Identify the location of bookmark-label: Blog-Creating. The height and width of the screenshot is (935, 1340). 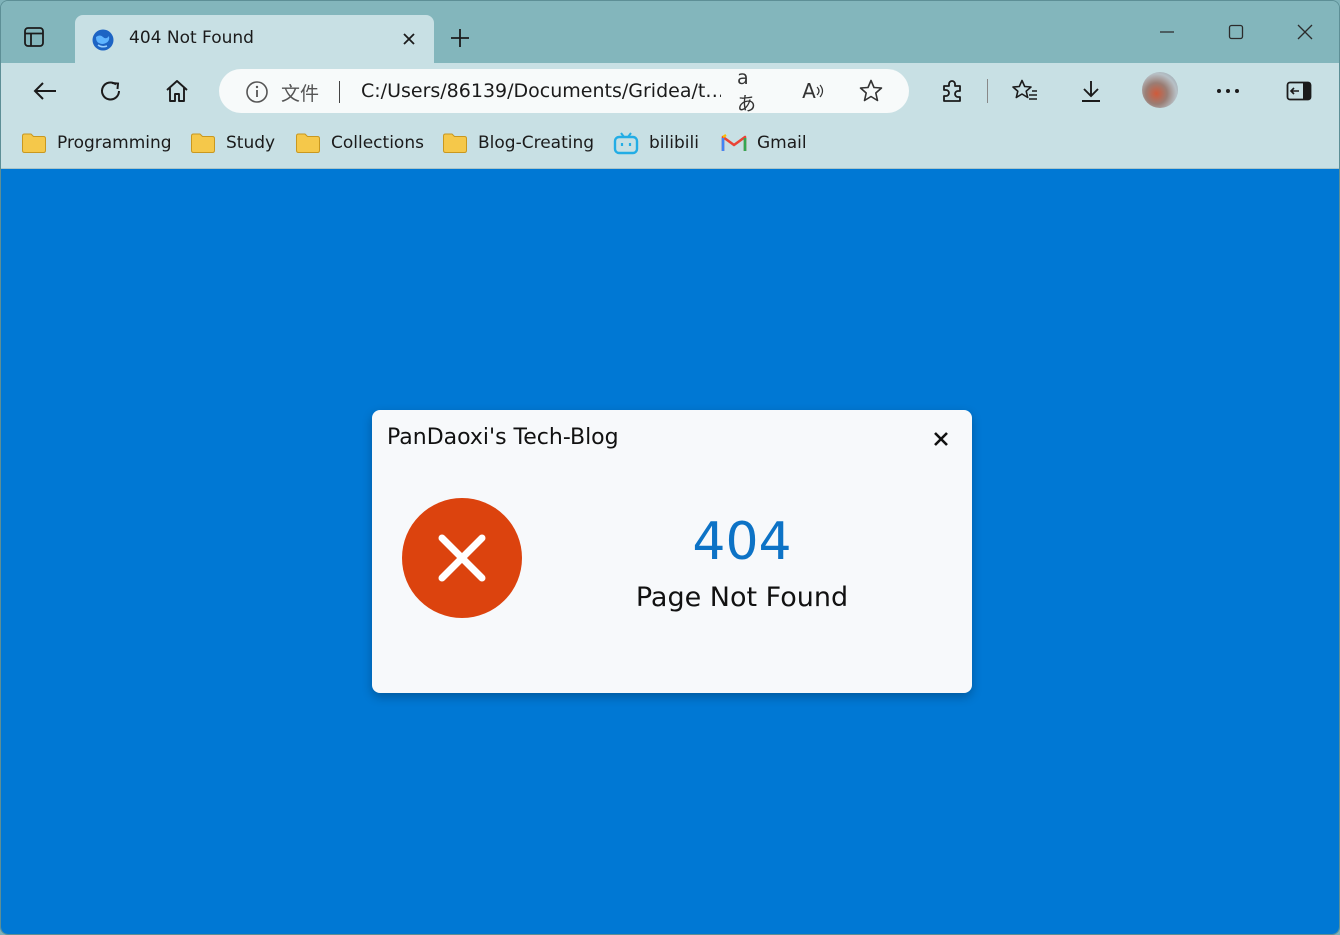
(536, 143).